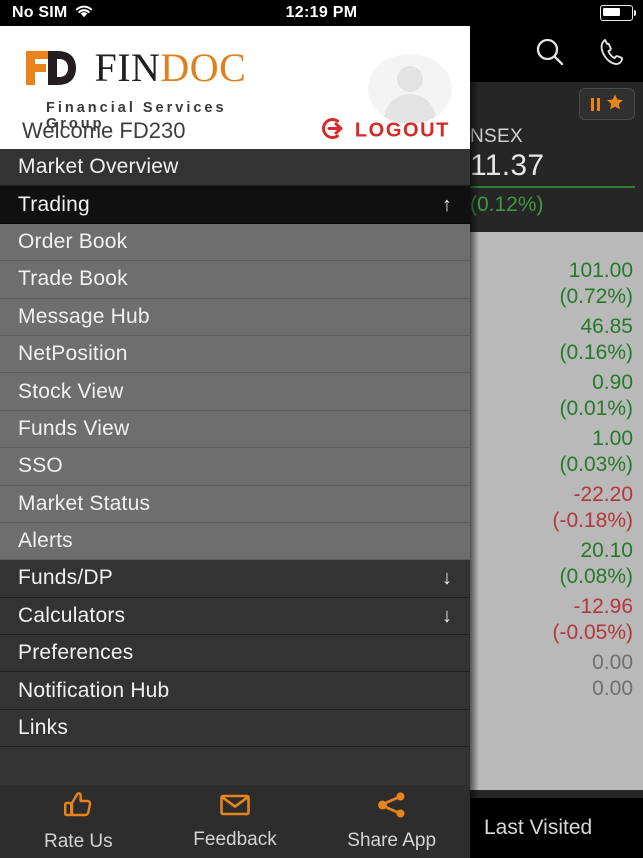  What do you see at coordinates (78, 841) in the screenshot?
I see `tab-label: Rate Us` at bounding box center [78, 841].